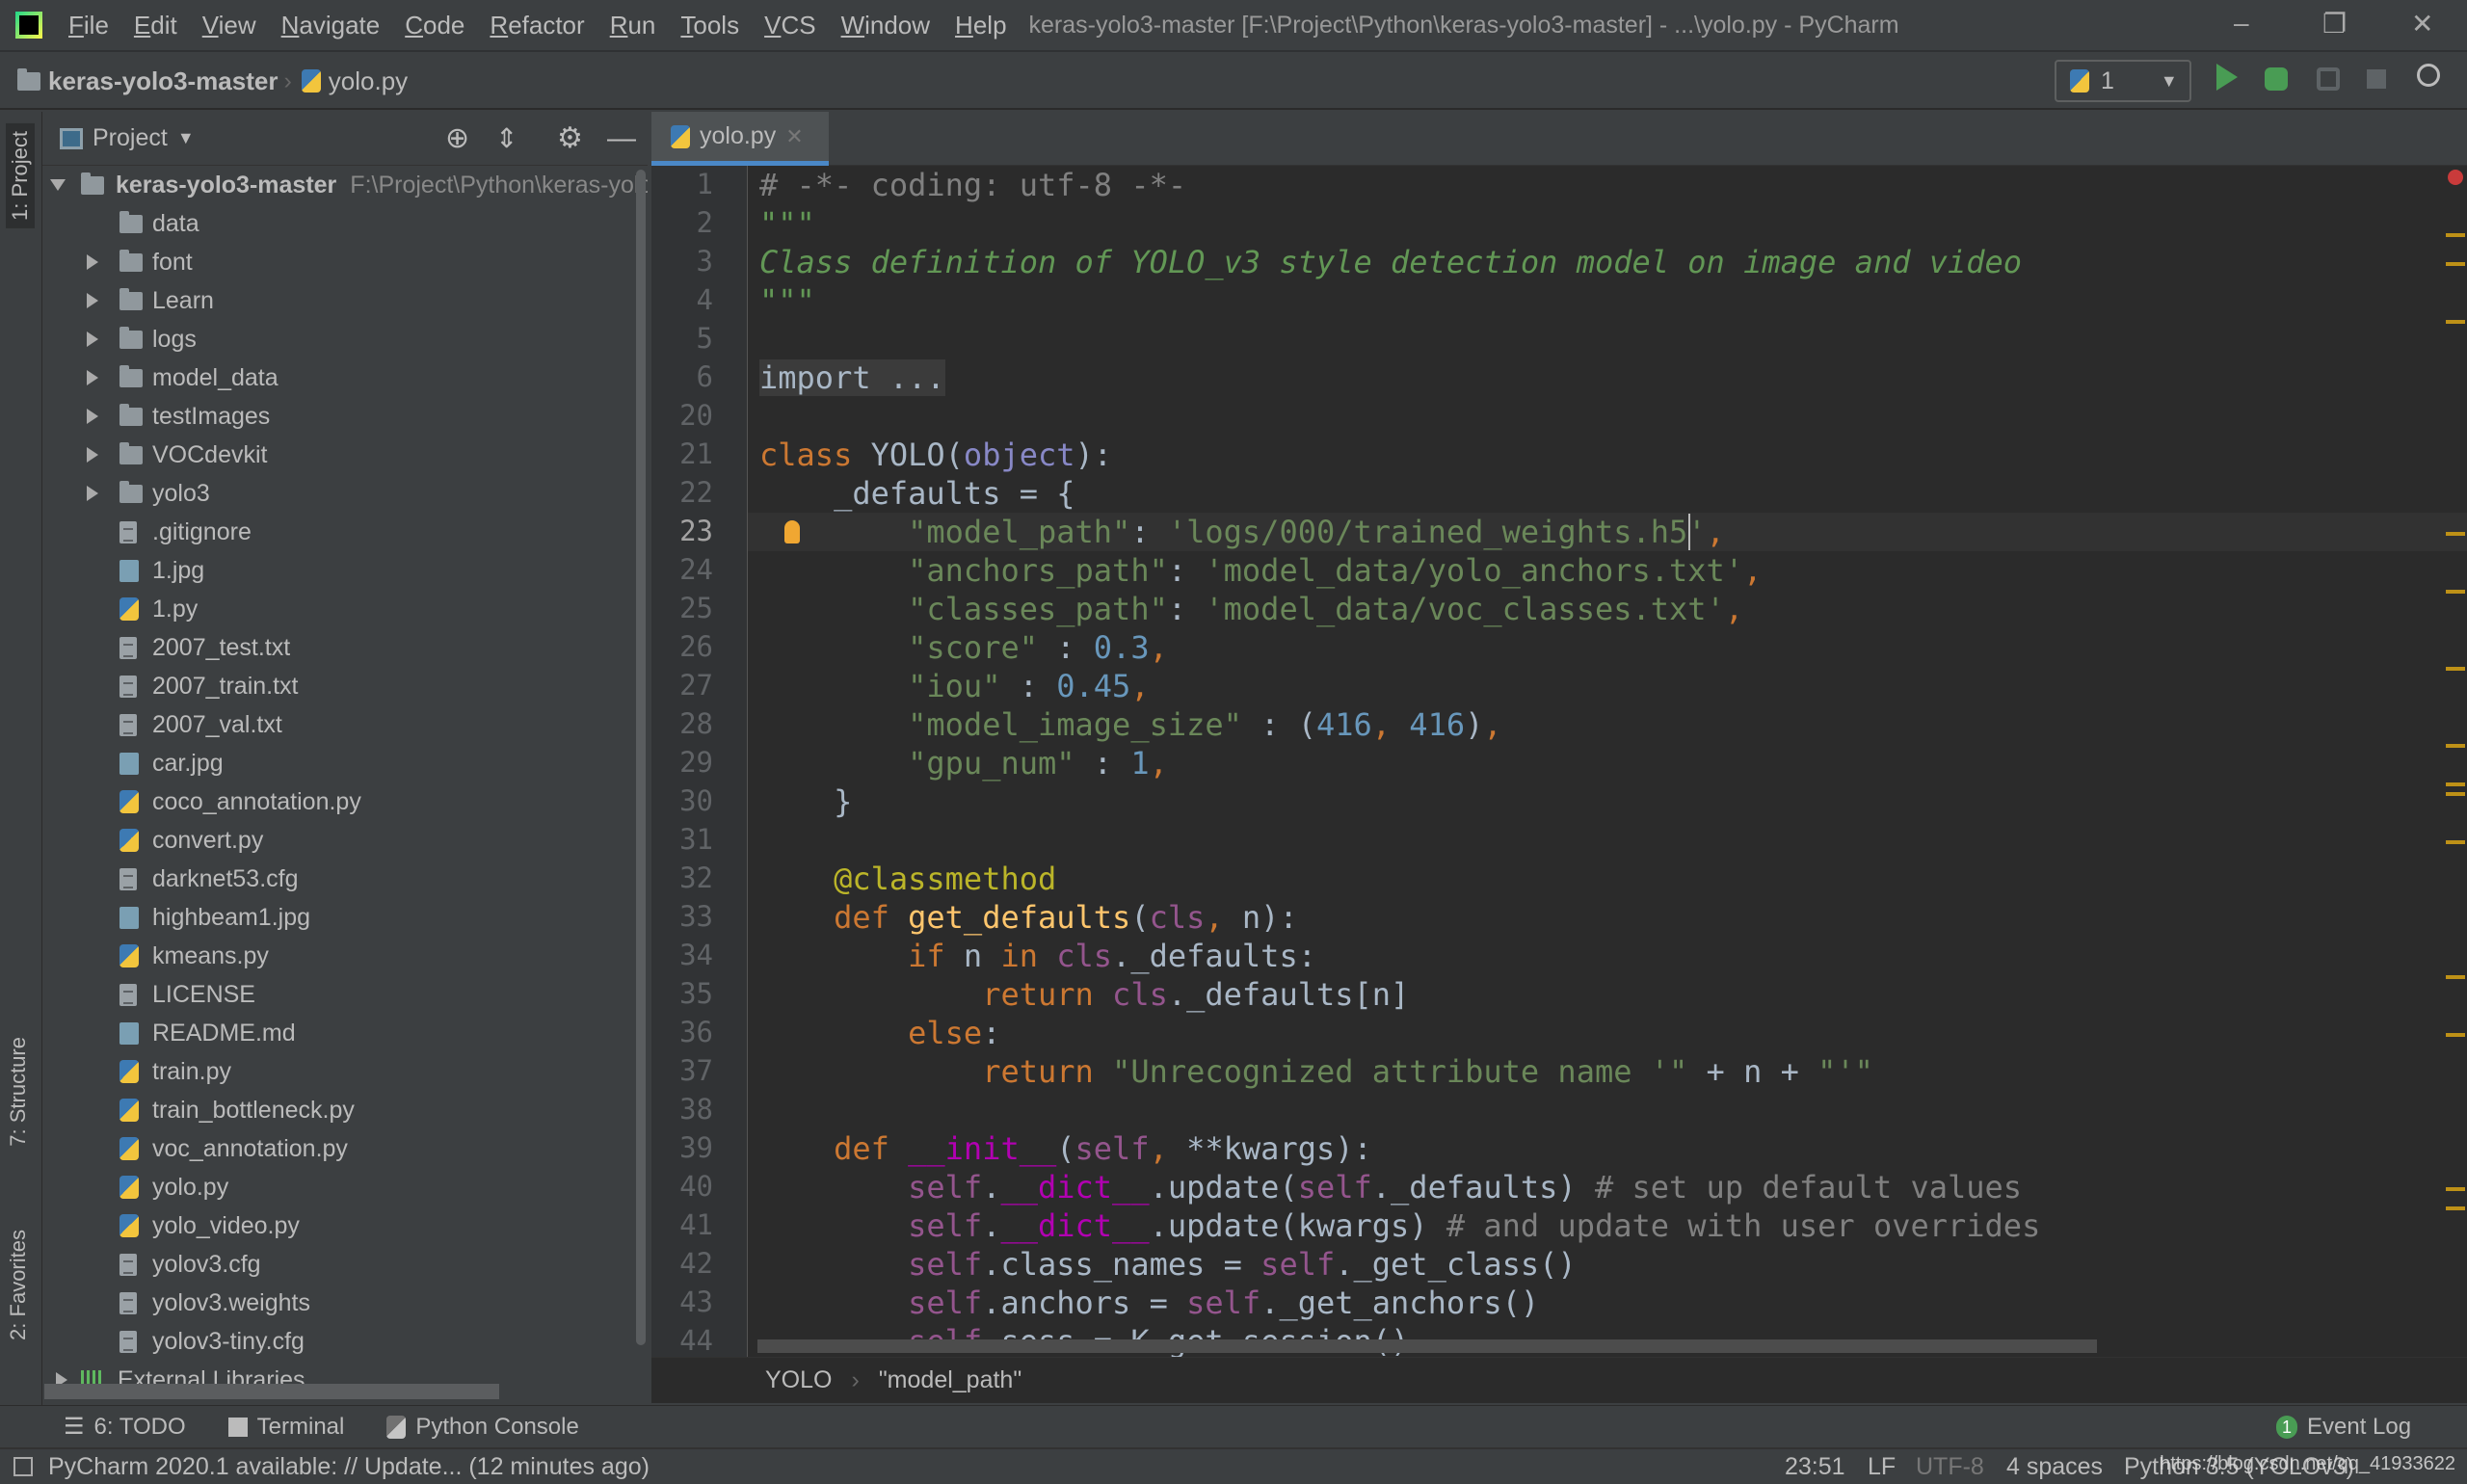  Describe the element at coordinates (353, 81) in the screenshot. I see `nav-file: yolo.py` at that location.